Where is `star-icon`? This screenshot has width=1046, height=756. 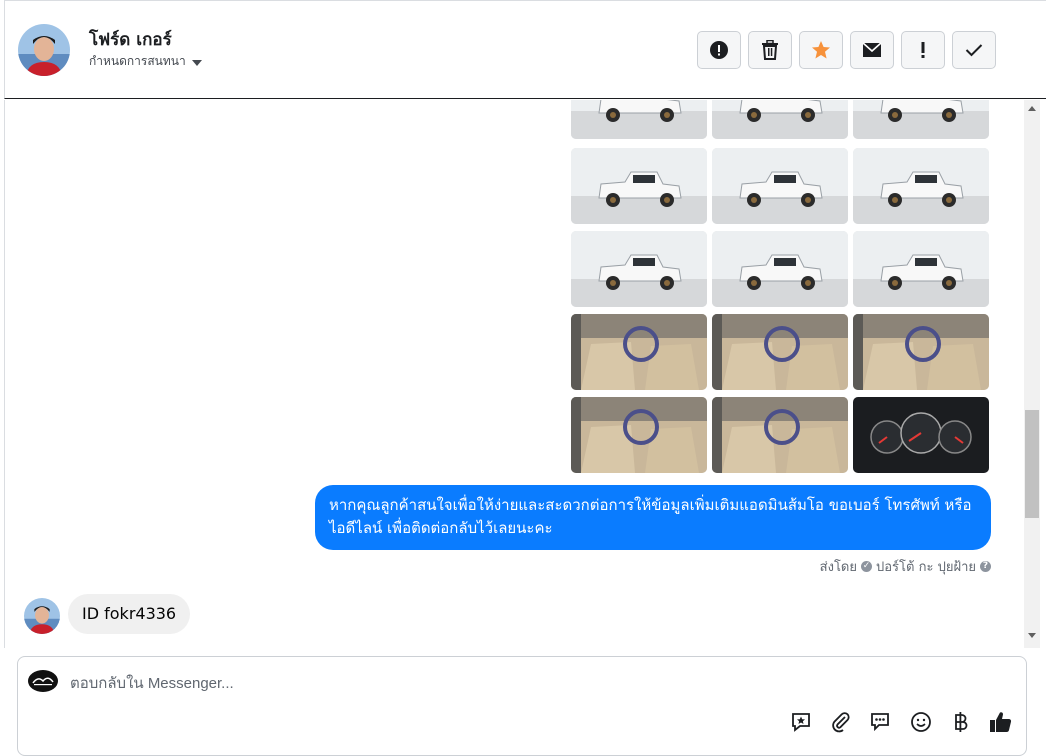 star-icon is located at coordinates (821, 50).